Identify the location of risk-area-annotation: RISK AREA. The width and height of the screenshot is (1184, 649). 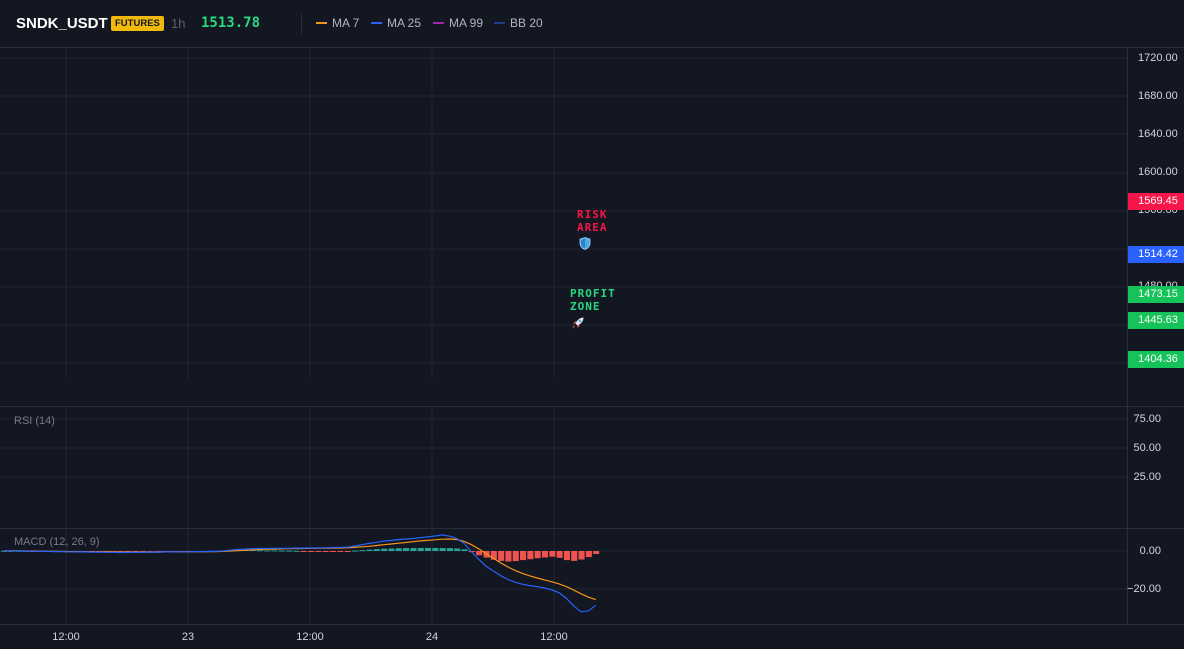
(592, 221).